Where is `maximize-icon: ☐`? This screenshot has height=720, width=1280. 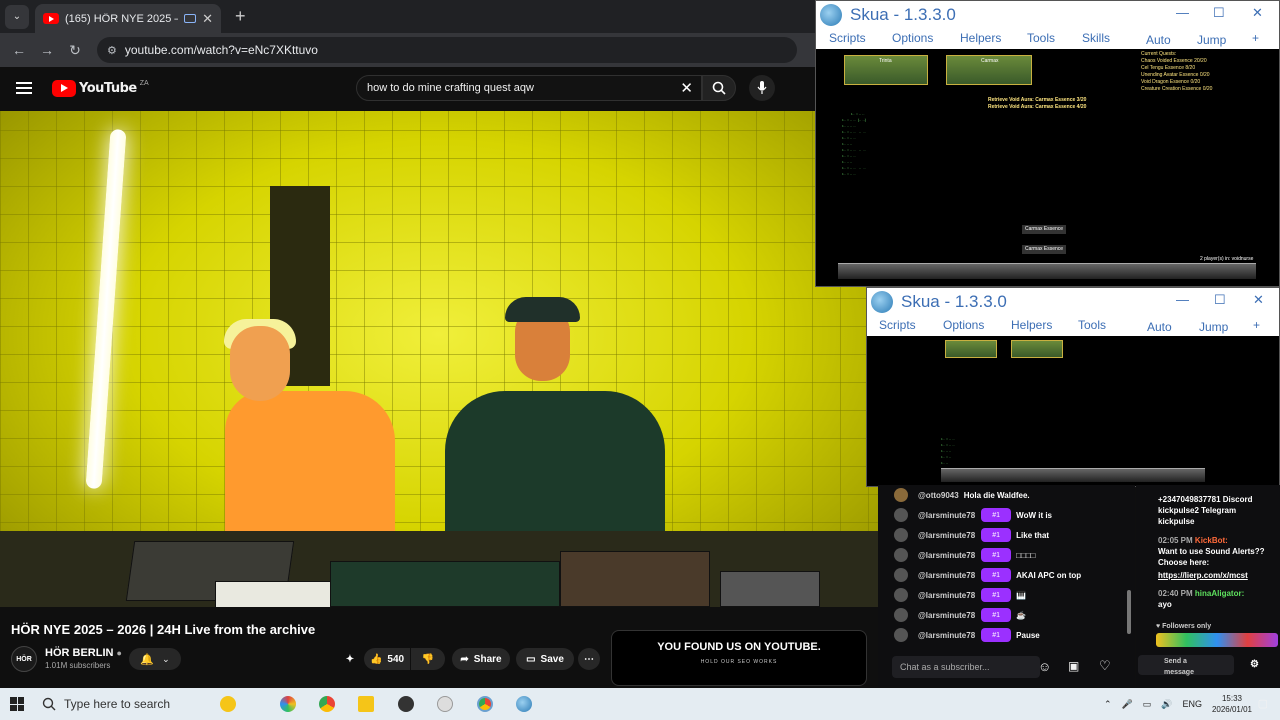 maximize-icon: ☐ is located at coordinates (1219, 13).